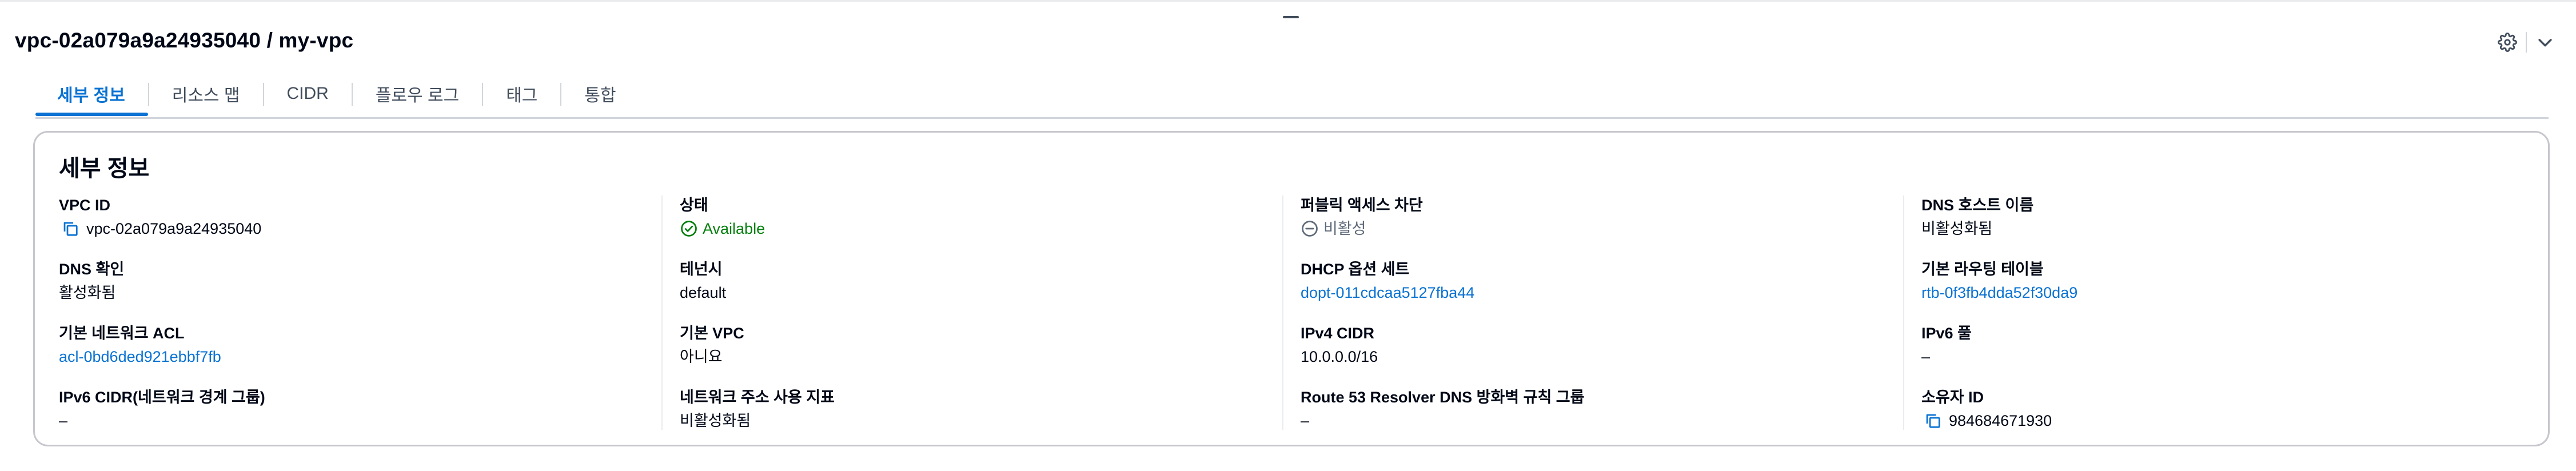 The image size is (2576, 471). I want to click on tab-details: 세부 정보, so click(91, 95).